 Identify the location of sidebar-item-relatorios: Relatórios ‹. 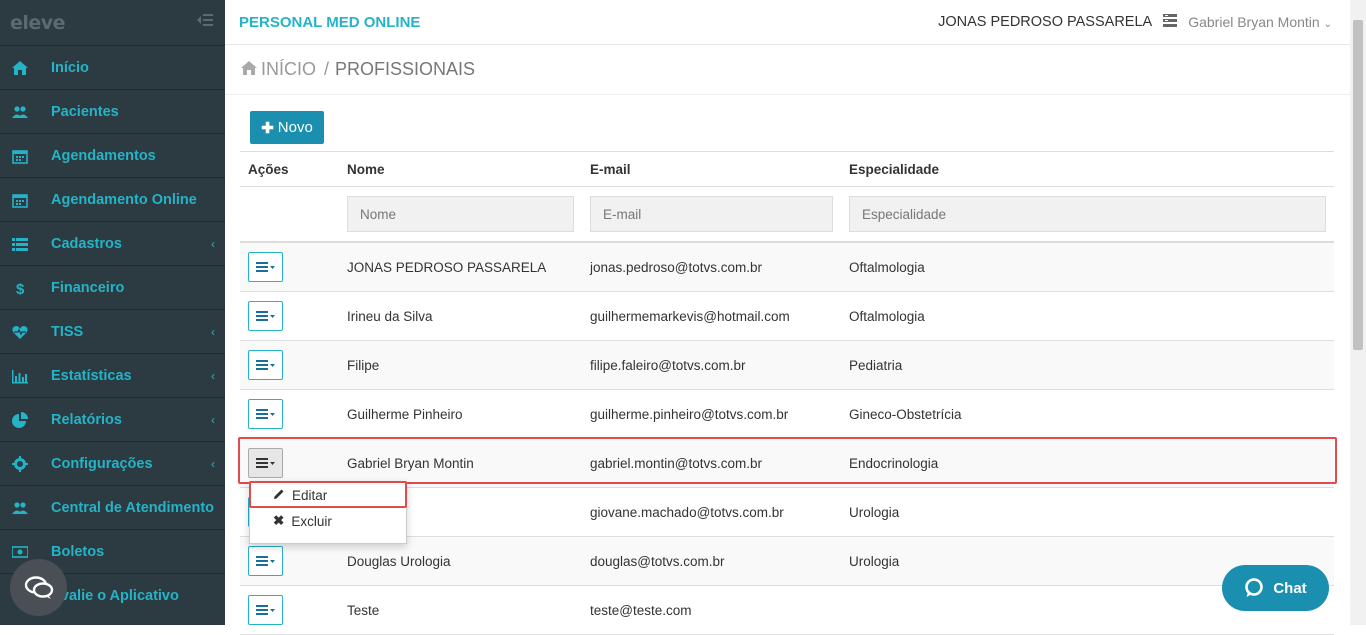
(112, 419).